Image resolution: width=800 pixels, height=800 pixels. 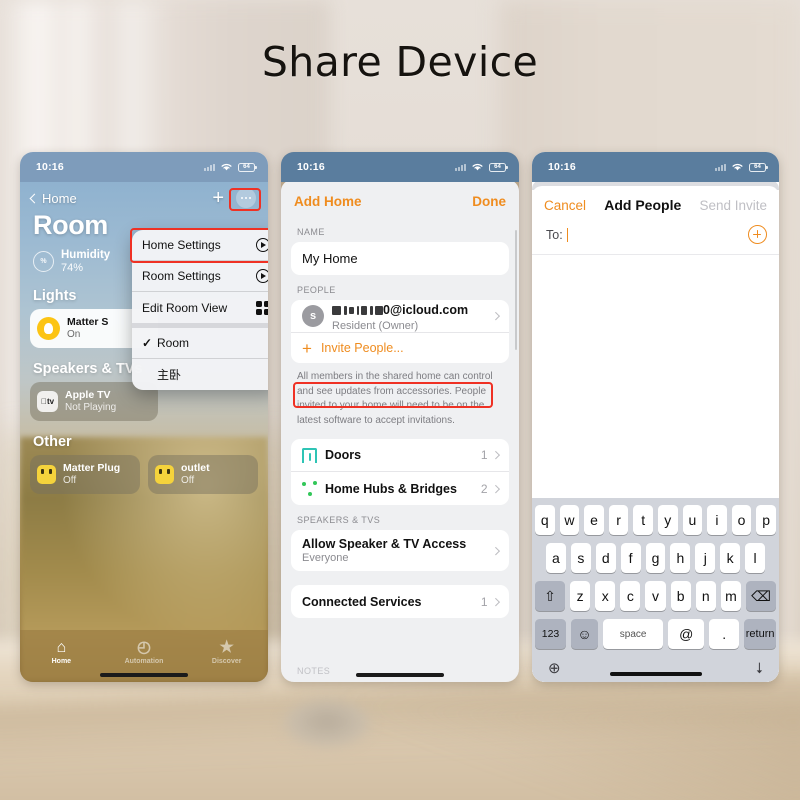 I want to click on key-r: r, so click(x=618, y=520).